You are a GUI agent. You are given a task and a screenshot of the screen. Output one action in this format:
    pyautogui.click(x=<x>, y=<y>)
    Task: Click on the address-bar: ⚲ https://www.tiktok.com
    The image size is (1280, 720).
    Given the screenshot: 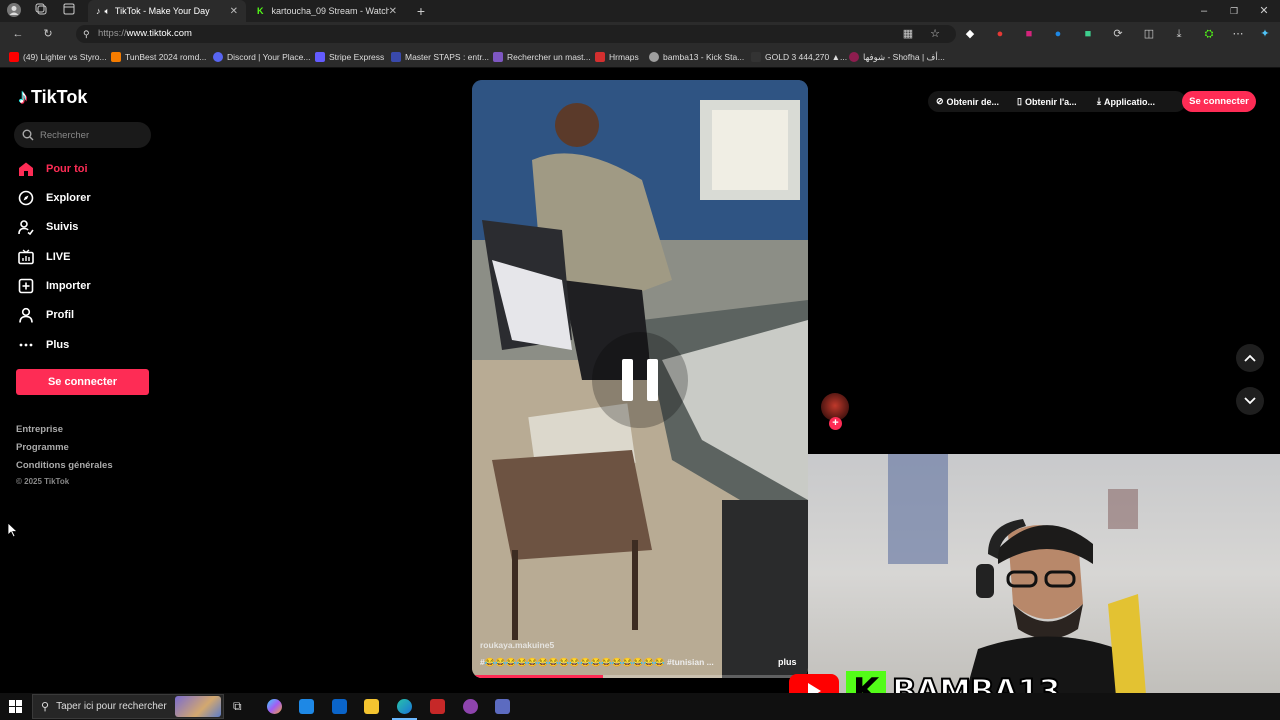 What is the action you would take?
    pyautogui.click(x=516, y=34)
    